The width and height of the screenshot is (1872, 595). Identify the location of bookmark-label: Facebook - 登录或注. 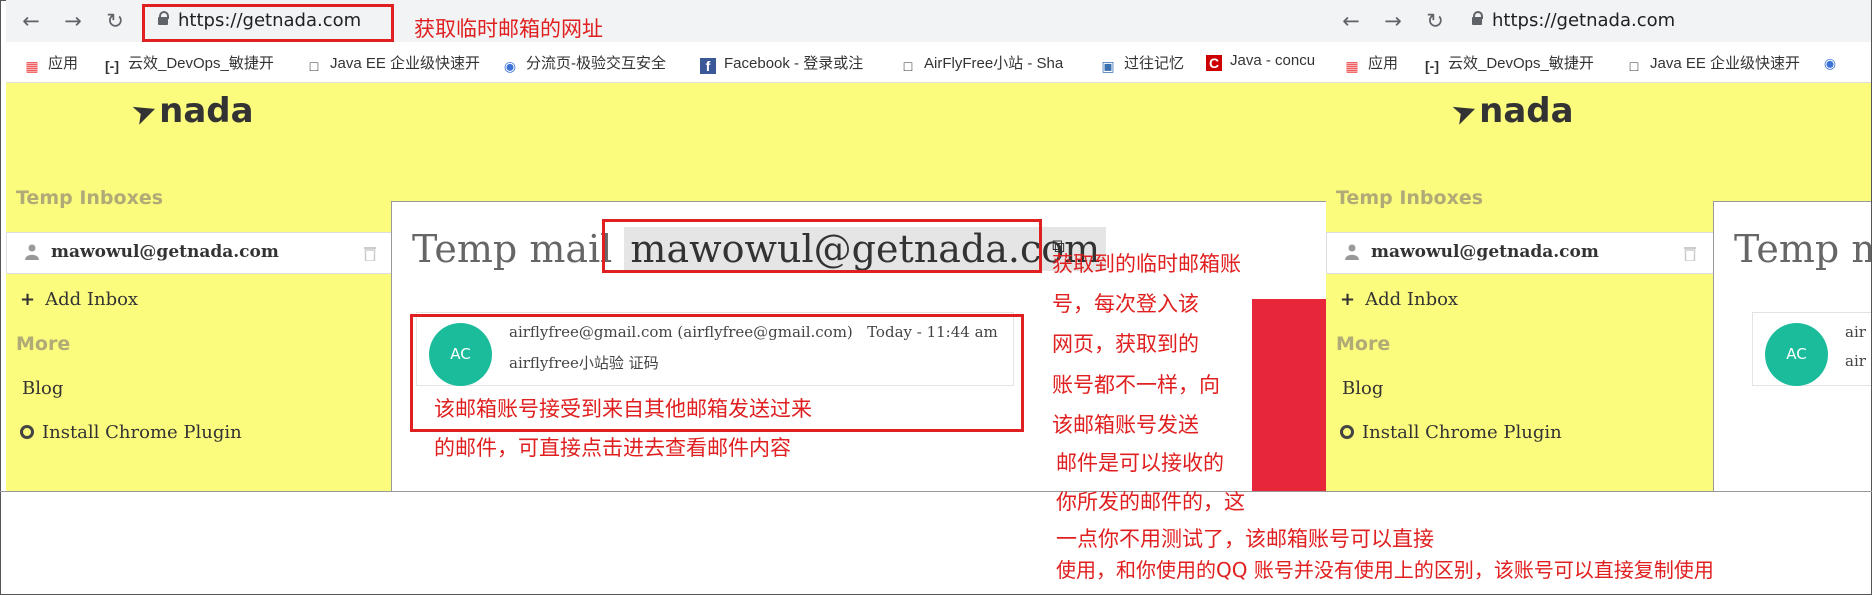
(794, 63).